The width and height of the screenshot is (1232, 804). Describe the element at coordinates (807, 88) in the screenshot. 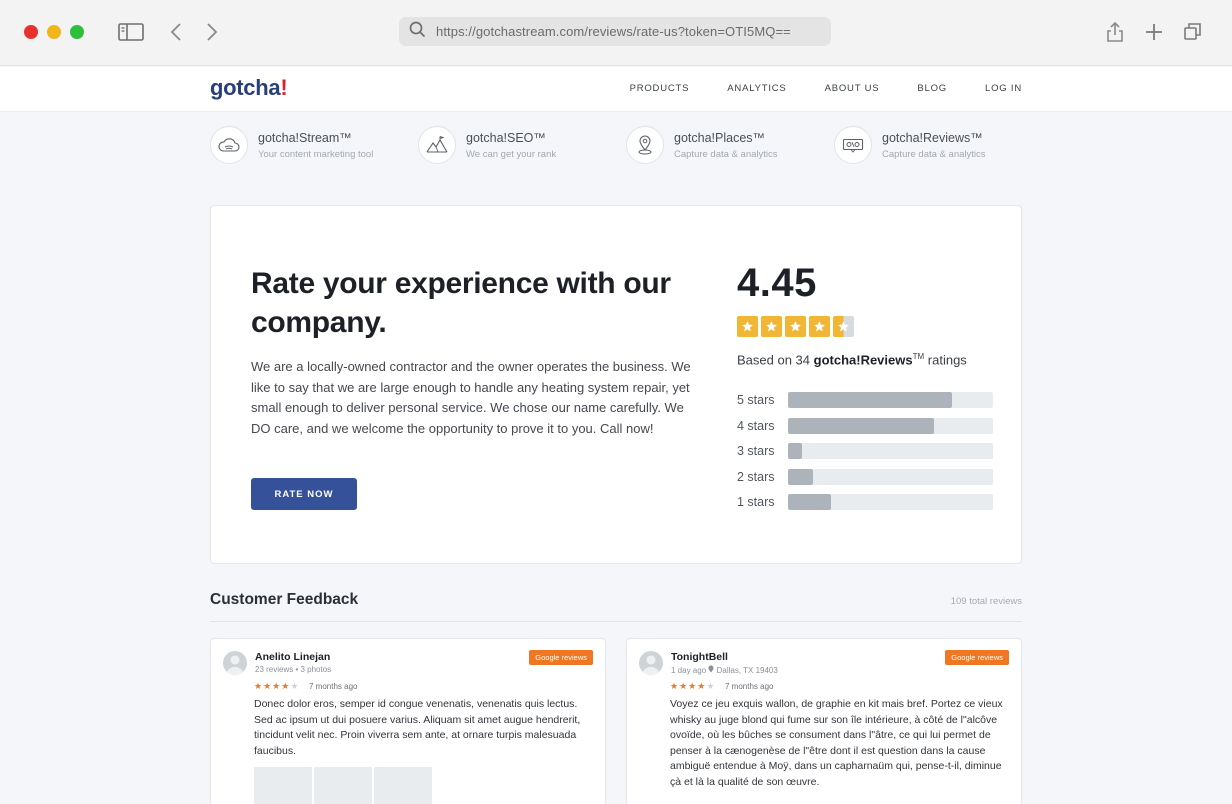

I see `main-nav: PRODUCTS ANALYTICS ABOUT US BLOG LOG IN` at that location.